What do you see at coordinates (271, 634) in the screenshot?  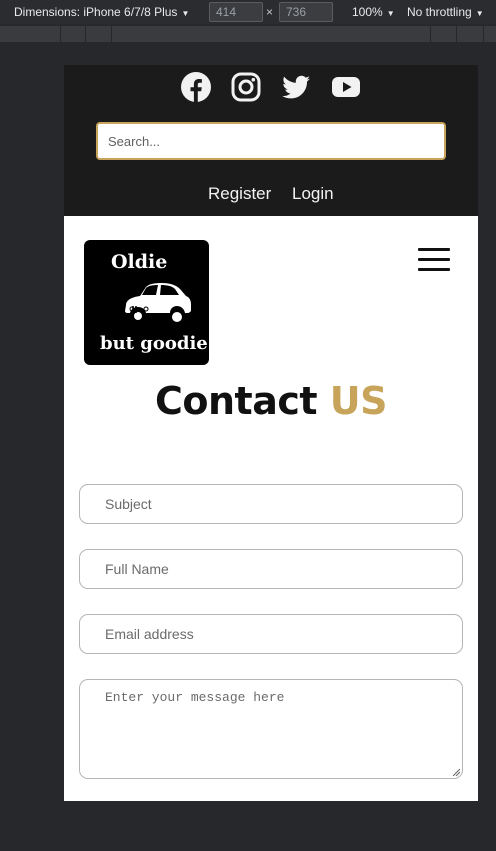 I see `email-field` at bounding box center [271, 634].